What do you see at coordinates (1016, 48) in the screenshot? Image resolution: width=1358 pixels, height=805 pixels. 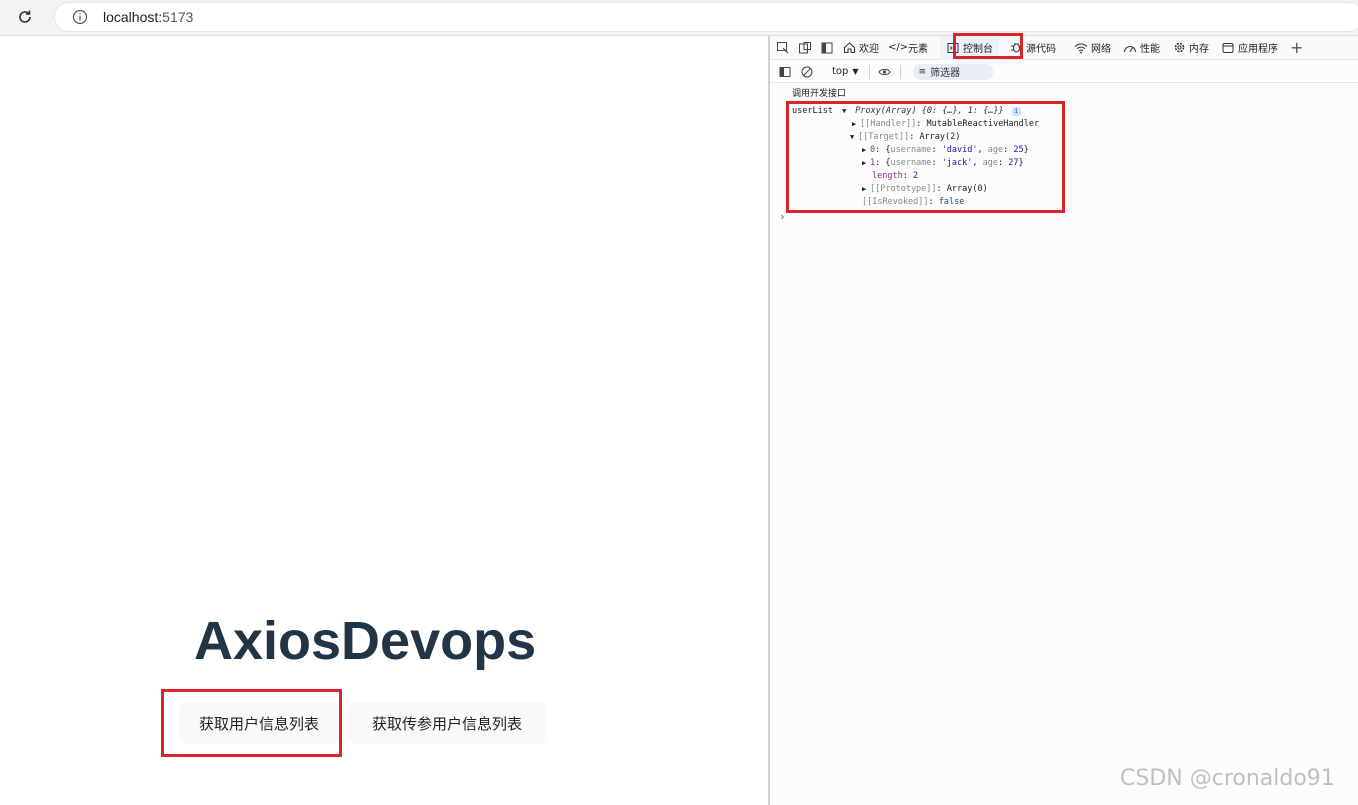 I see `bug-icon` at bounding box center [1016, 48].